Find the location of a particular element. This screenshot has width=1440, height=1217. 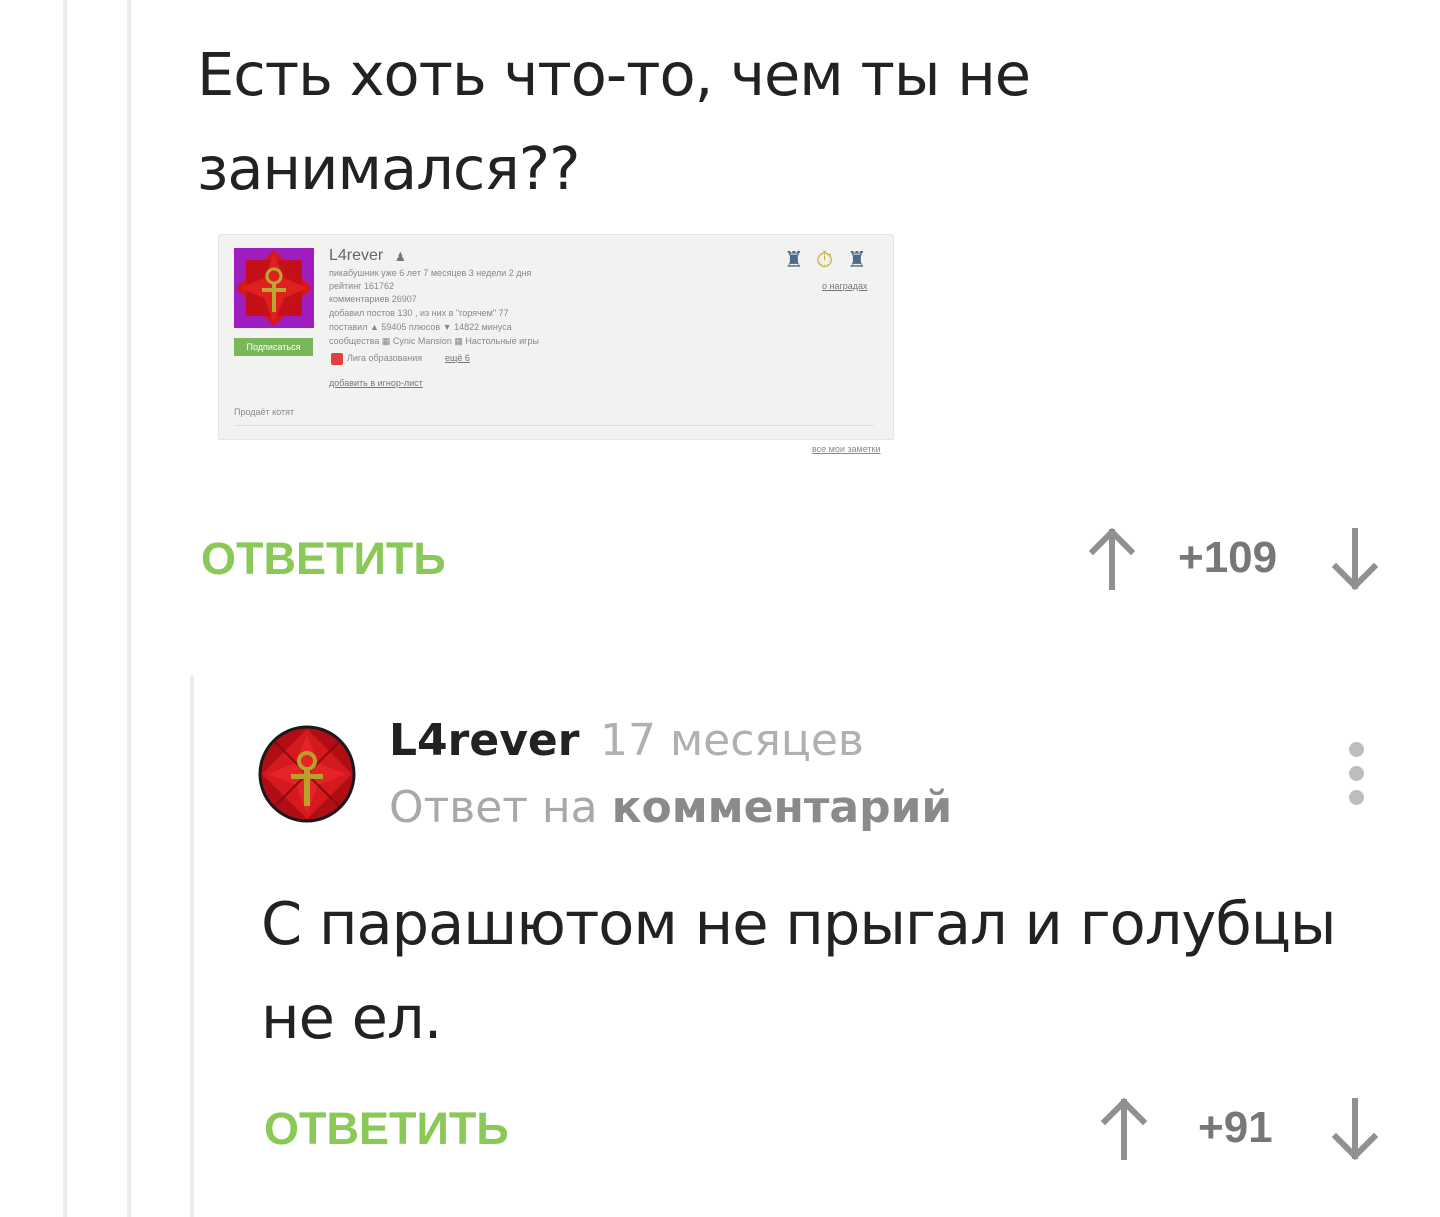

reply-to-prefix: Ответ на is located at coordinates (493, 807).